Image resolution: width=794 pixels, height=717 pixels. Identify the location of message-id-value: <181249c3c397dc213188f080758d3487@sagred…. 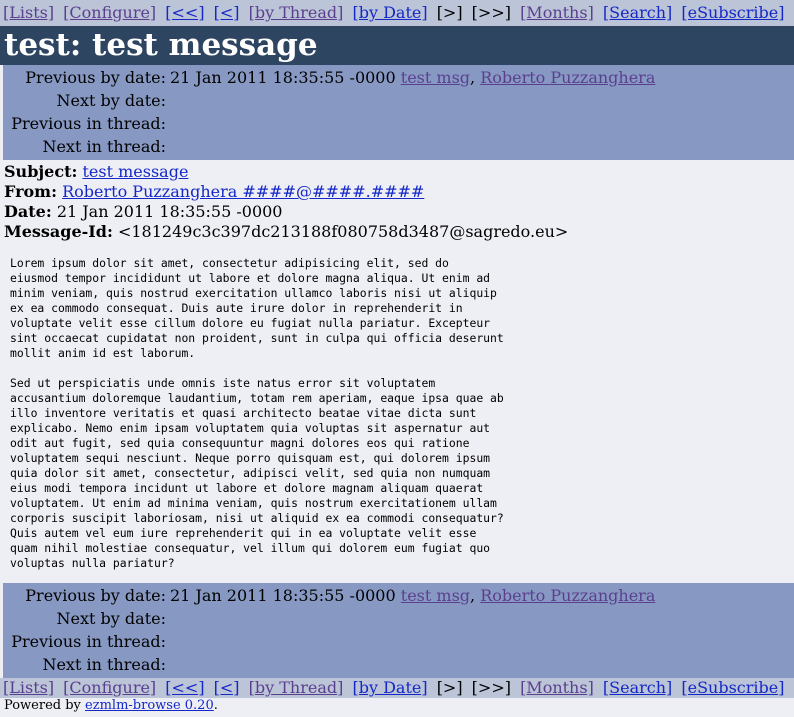
(343, 231).